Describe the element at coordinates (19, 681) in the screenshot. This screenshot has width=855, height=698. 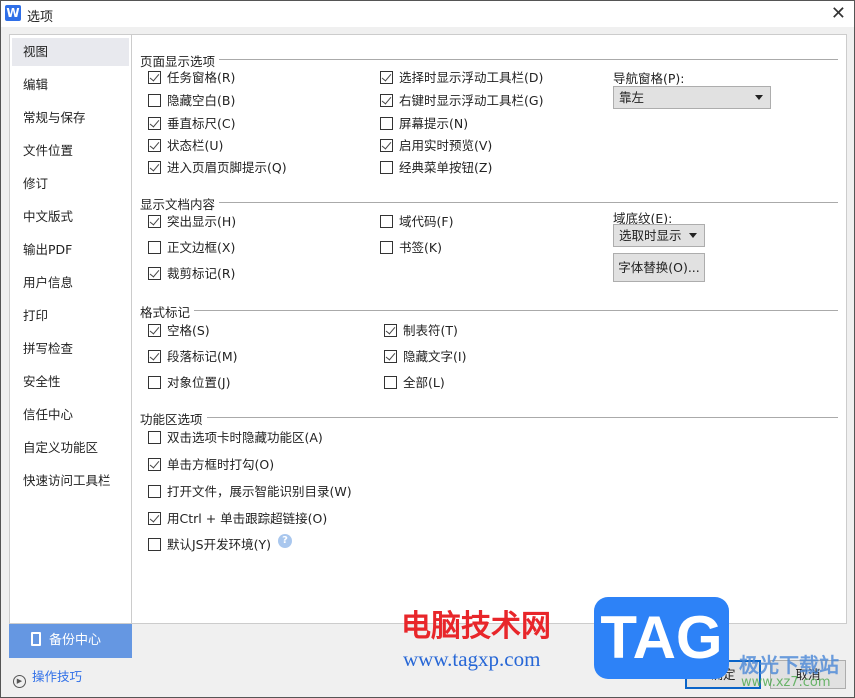
I see `play-circle-icon: ▶` at that location.